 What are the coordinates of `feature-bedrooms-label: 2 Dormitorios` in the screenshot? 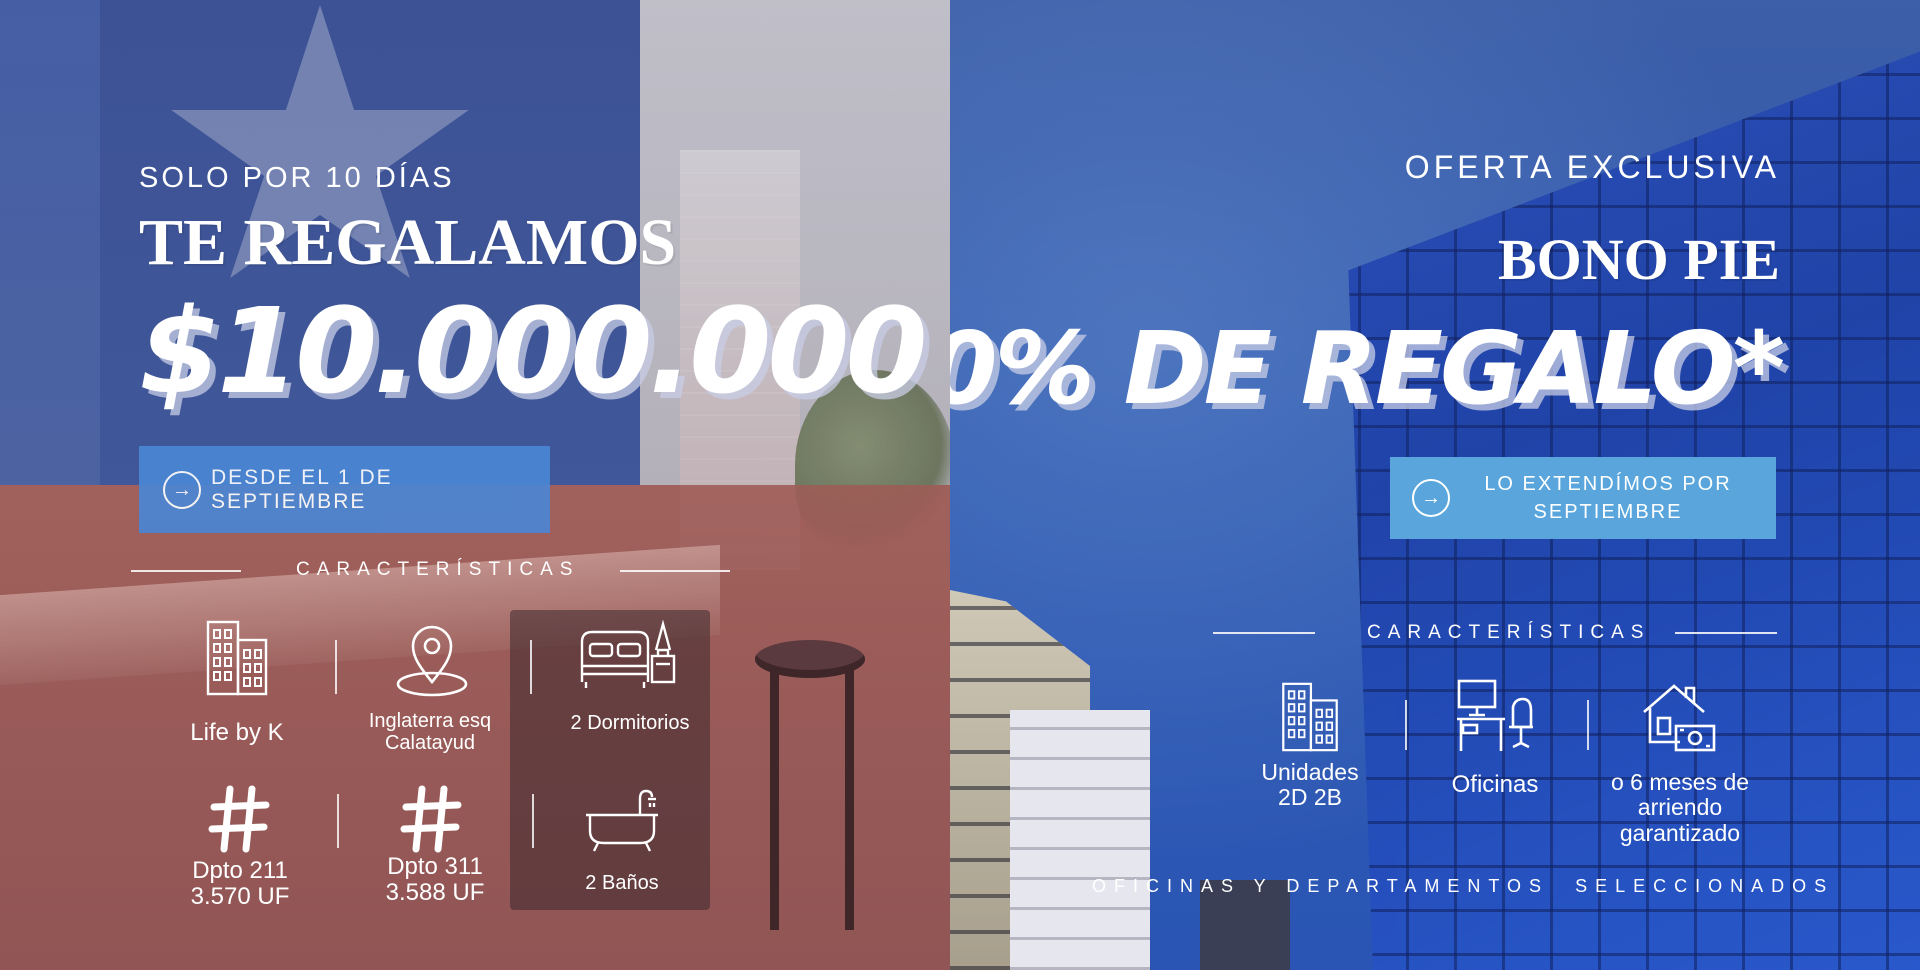 It's located at (630, 723).